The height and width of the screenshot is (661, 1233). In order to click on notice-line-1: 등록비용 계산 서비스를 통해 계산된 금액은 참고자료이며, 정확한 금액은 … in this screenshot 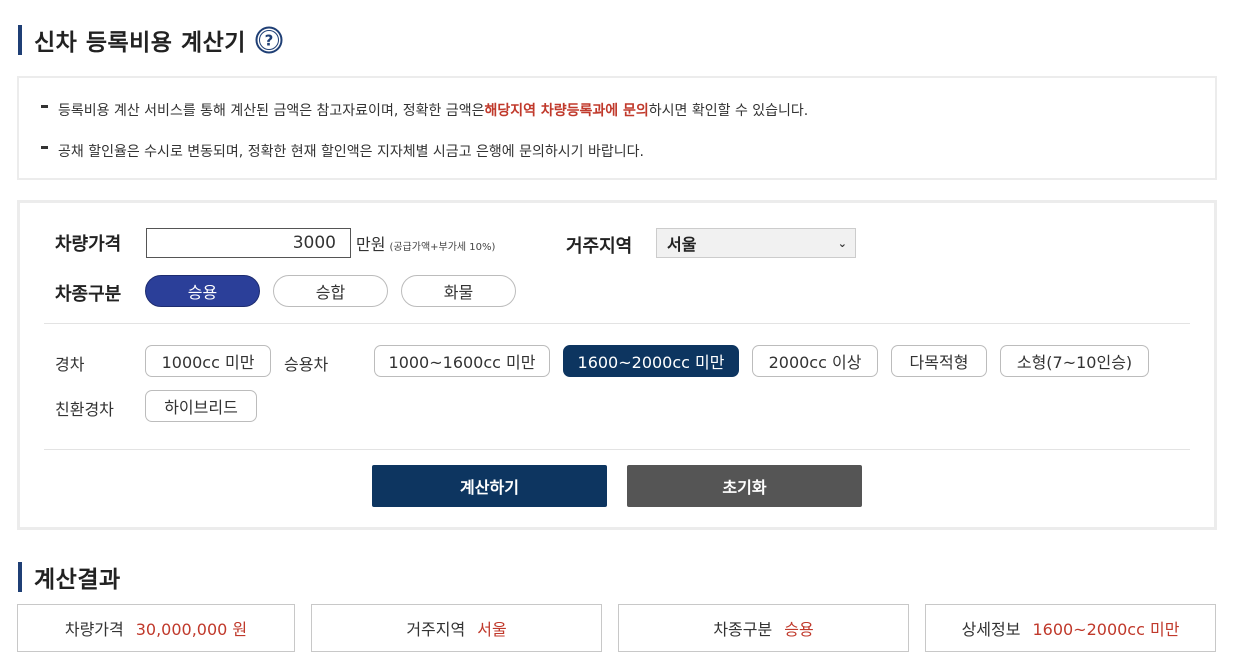, I will do `click(424, 110)`.